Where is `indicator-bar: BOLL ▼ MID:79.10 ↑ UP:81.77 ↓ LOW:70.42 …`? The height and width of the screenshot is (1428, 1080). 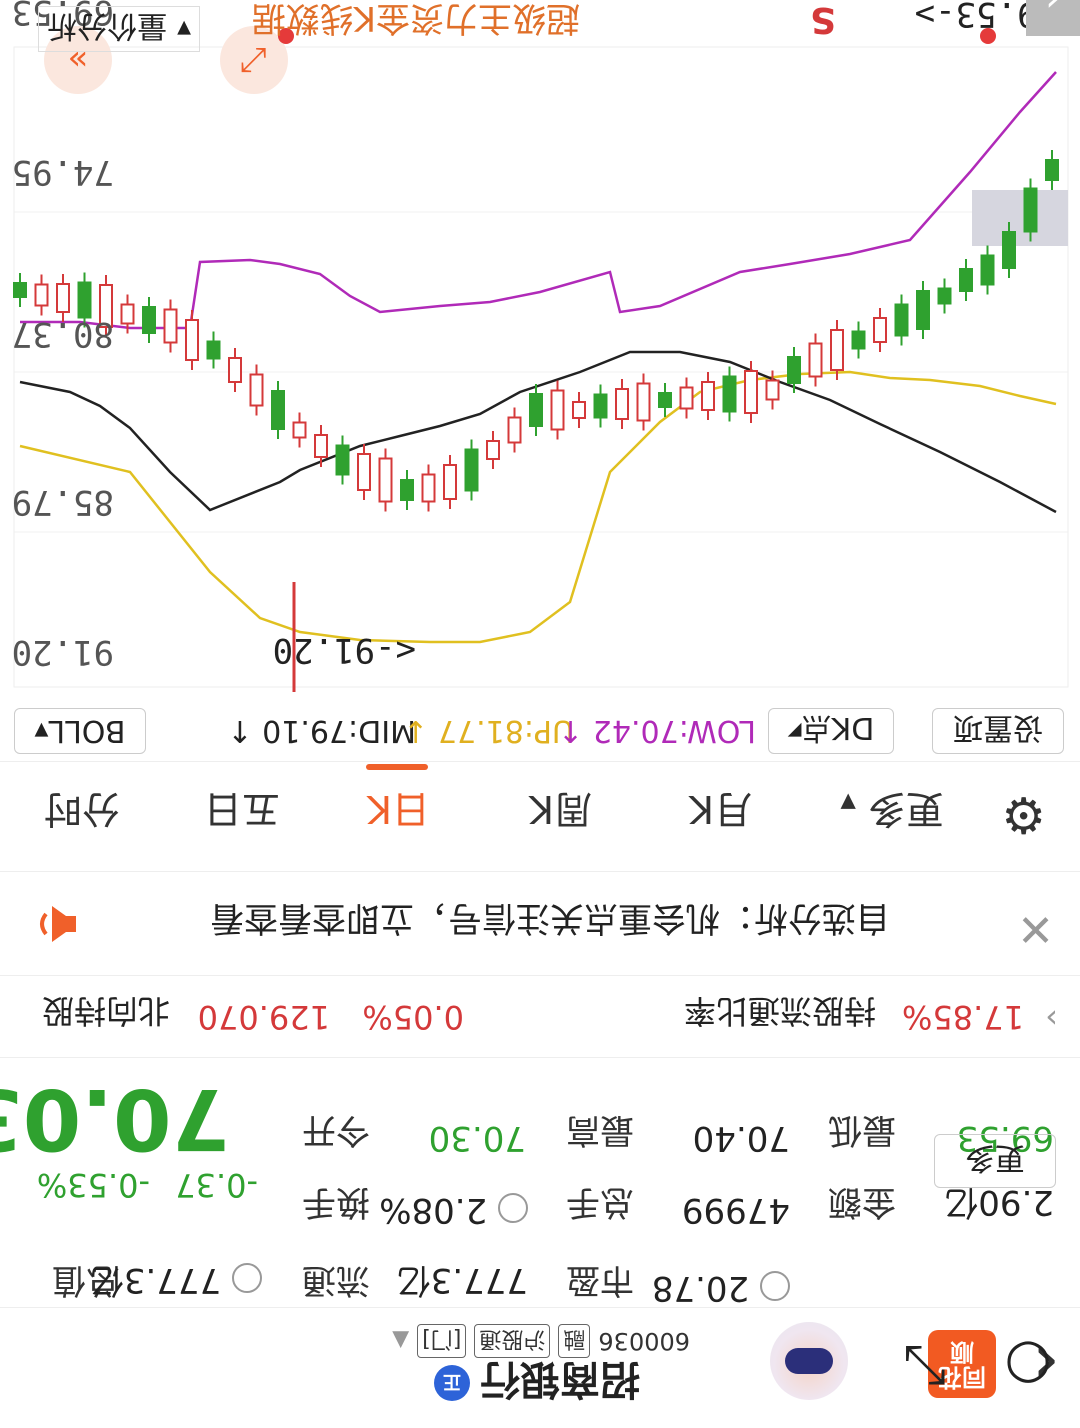
indicator-bar: BOLL ▼ MID:79.10 ↑ UP:81.77 ↓ LOW:70.42 … is located at coordinates (540, 727).